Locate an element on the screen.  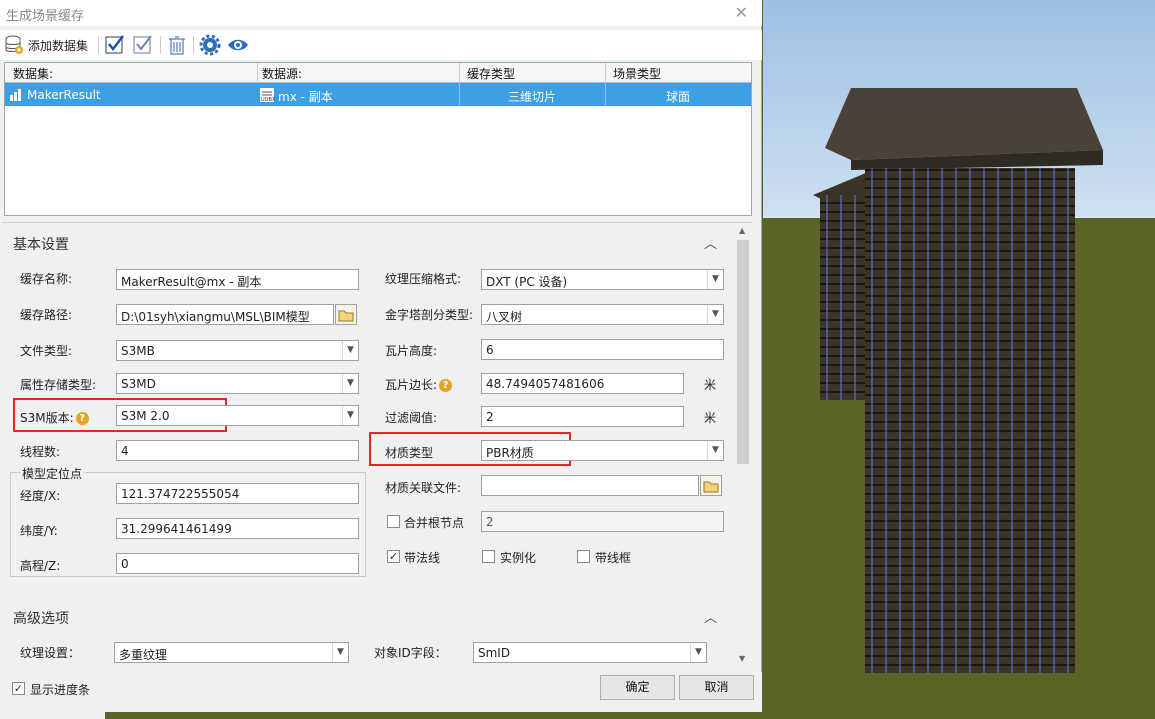
table-row: MakerResult UDBX mx - 副本 三维切片 球面 is located at coordinates (378, 94).